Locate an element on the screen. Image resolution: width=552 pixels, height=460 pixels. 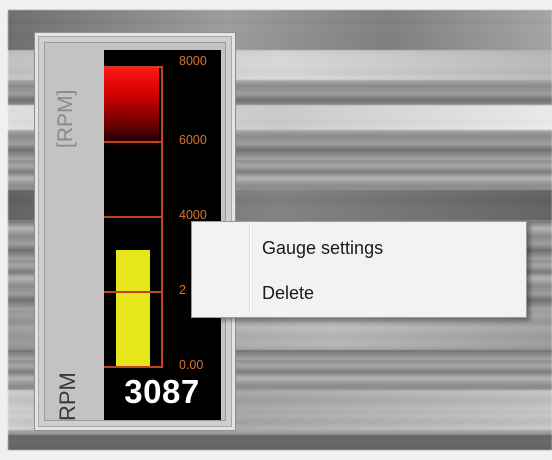
bar-track is located at coordinates (132, 208).